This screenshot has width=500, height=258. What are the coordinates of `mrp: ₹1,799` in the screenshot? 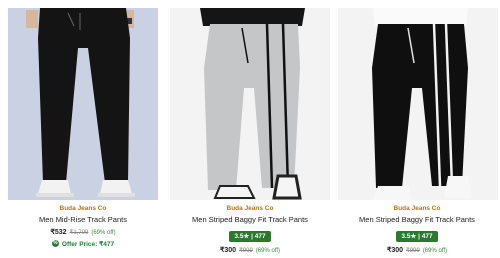 It's located at (79, 233).